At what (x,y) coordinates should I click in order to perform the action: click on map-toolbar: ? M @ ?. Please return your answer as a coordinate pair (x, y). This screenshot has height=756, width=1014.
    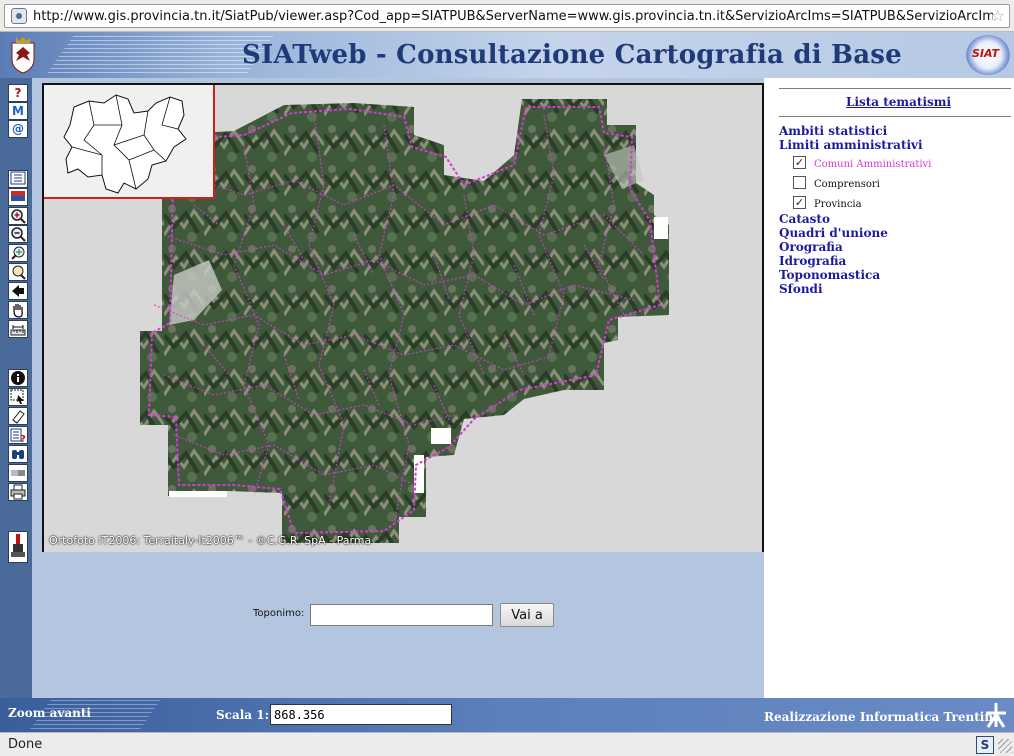
    Looking at the image, I should click on (16, 388).